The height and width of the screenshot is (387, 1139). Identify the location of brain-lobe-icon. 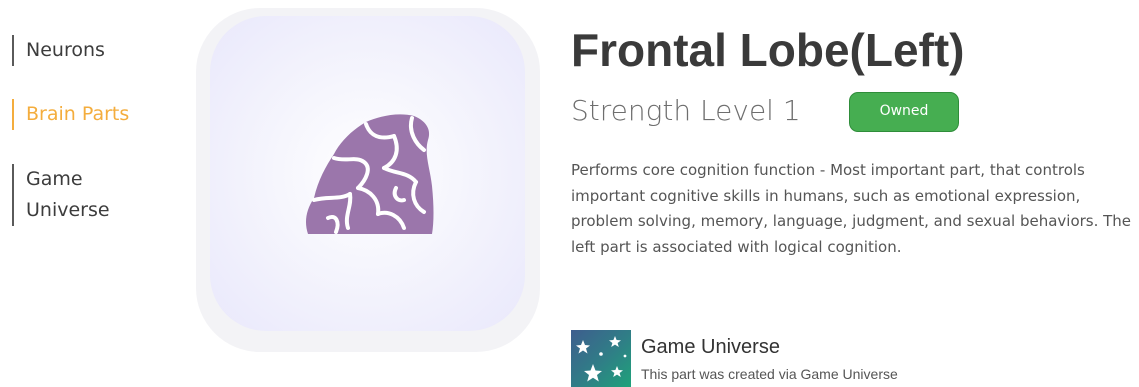
(370, 174).